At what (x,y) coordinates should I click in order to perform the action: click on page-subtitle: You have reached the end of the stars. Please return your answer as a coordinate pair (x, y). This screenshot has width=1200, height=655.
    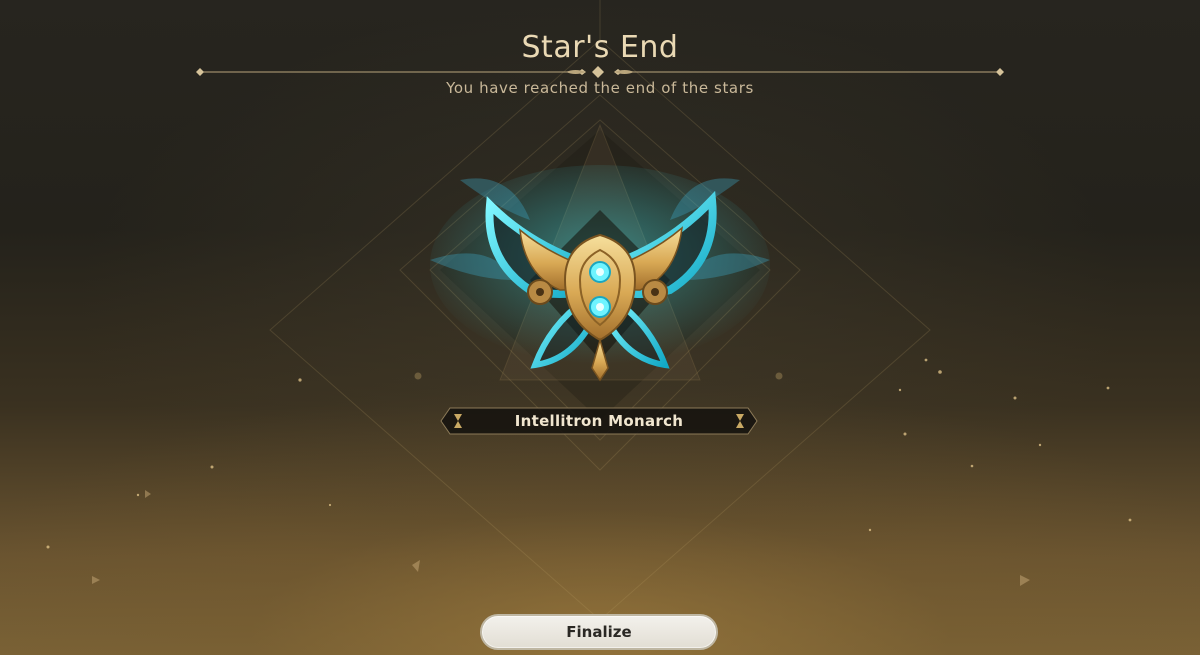
    Looking at the image, I should click on (600, 88).